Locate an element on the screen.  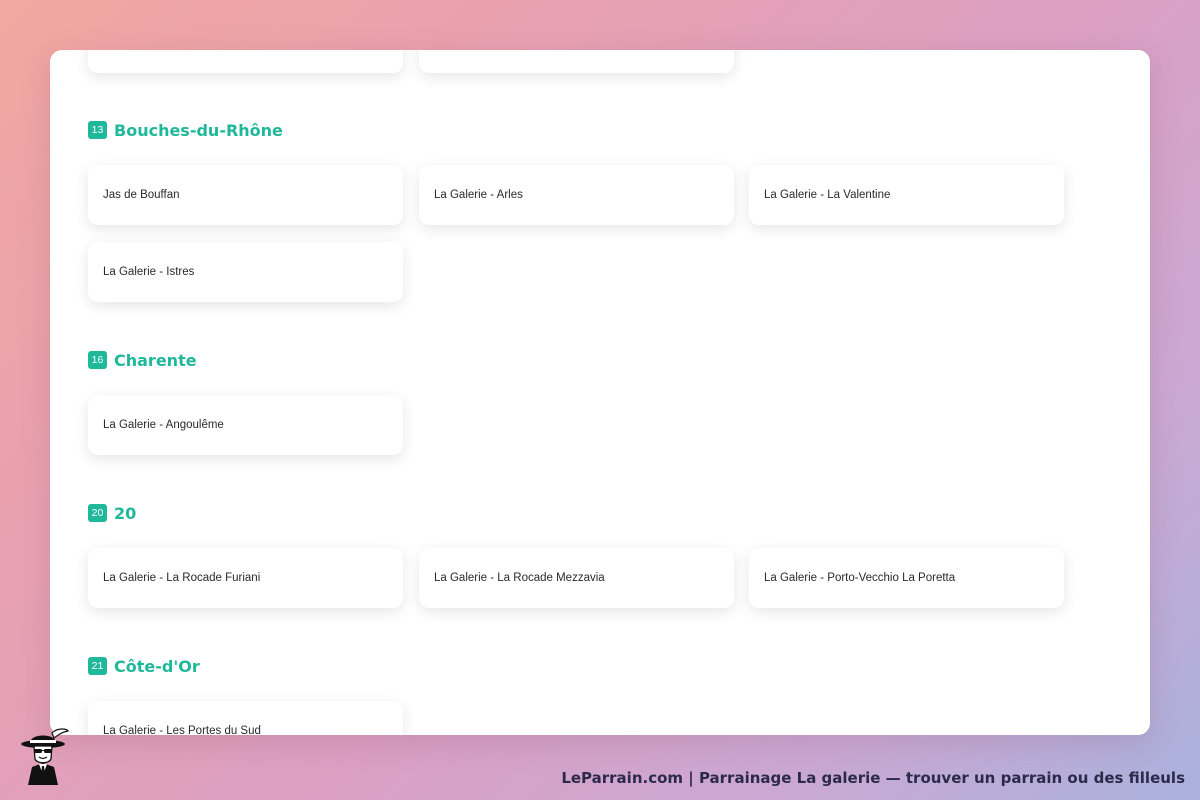
section-header-13: 13 Bouches-du-Rhône is located at coordinates (185, 130).